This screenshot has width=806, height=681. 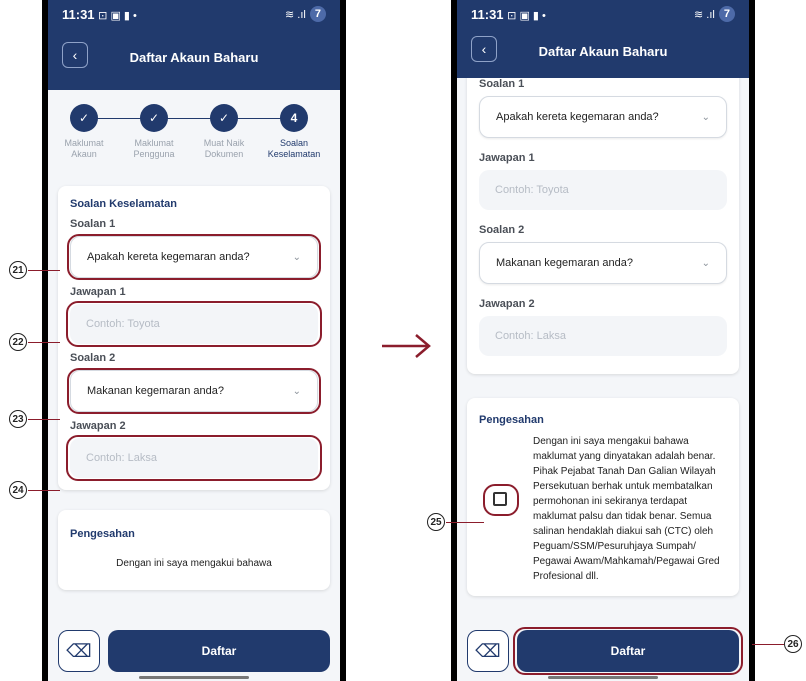 I want to click on step-3: ✓ Muat Naik Dokumen, so click(x=224, y=132).